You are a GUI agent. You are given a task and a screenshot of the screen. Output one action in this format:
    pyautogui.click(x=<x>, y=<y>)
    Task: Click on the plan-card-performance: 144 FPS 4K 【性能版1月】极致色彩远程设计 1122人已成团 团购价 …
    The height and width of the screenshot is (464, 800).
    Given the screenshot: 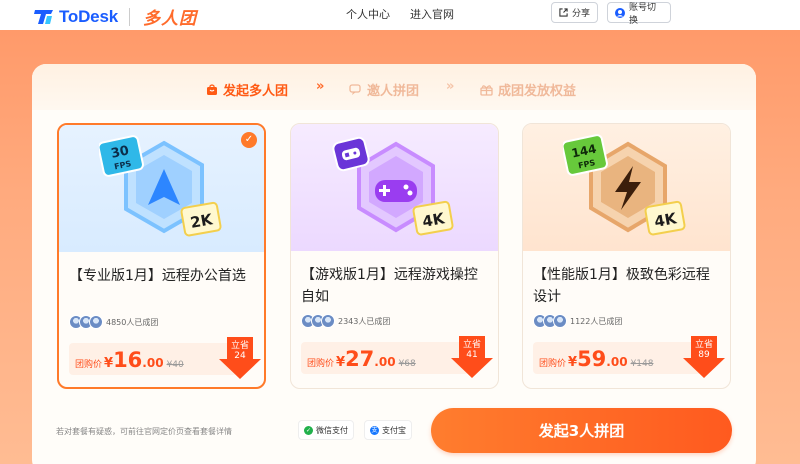 What is the action you would take?
    pyautogui.click(x=626, y=256)
    